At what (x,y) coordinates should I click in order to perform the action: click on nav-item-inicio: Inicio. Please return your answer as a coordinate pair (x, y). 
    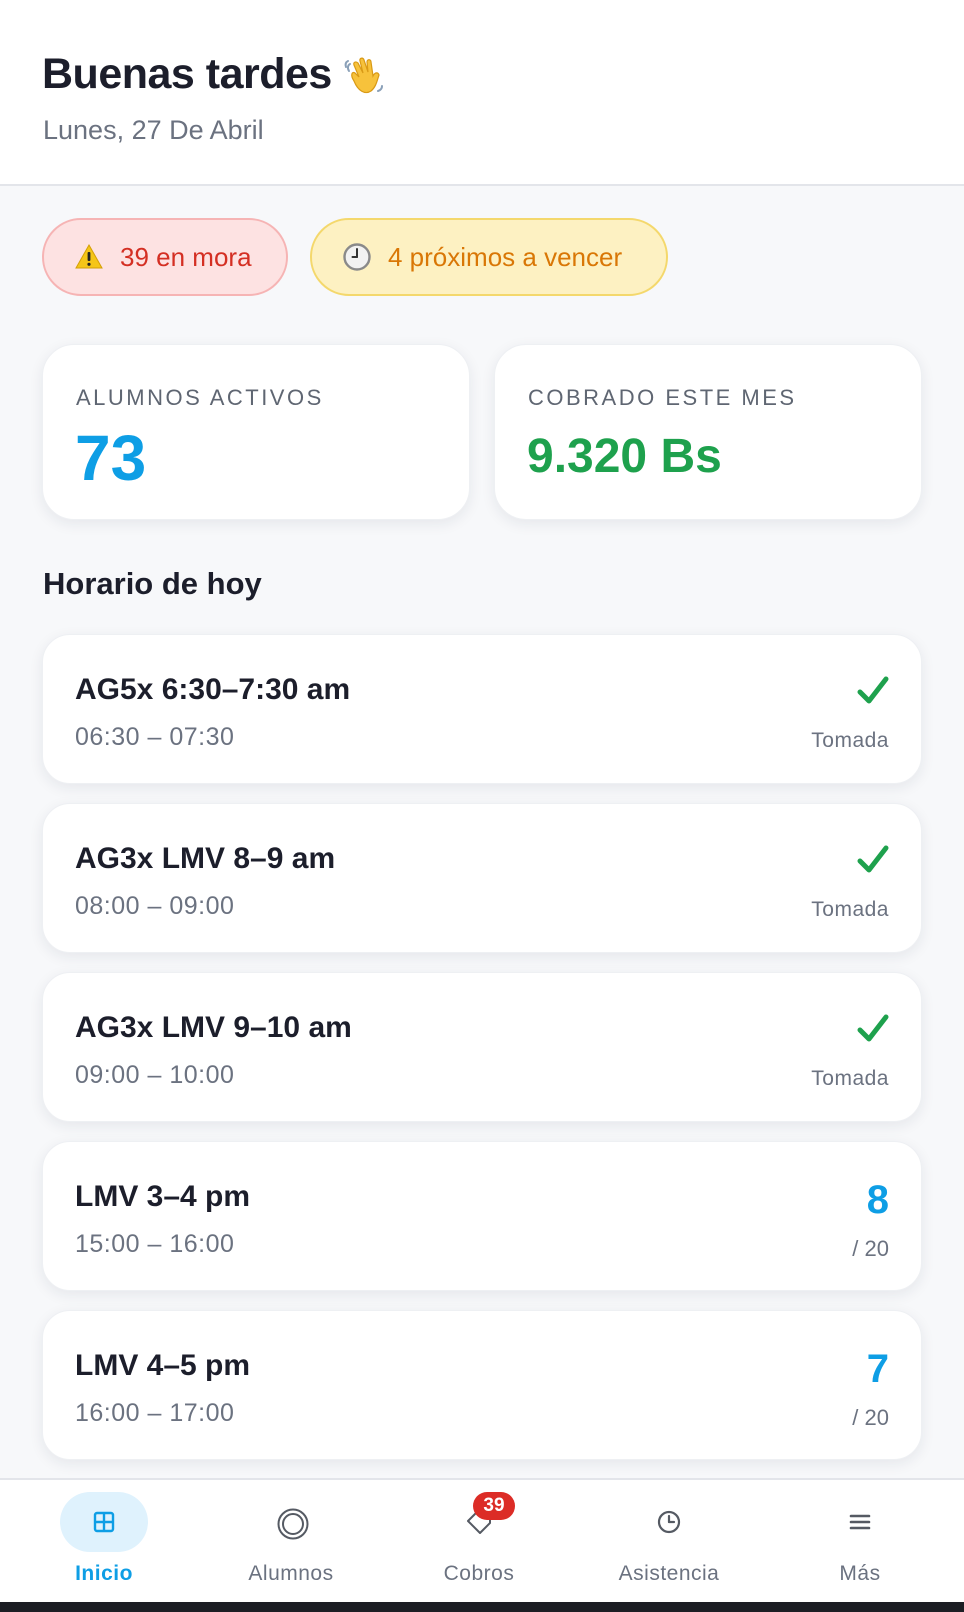
    Looking at the image, I should click on (104, 1540).